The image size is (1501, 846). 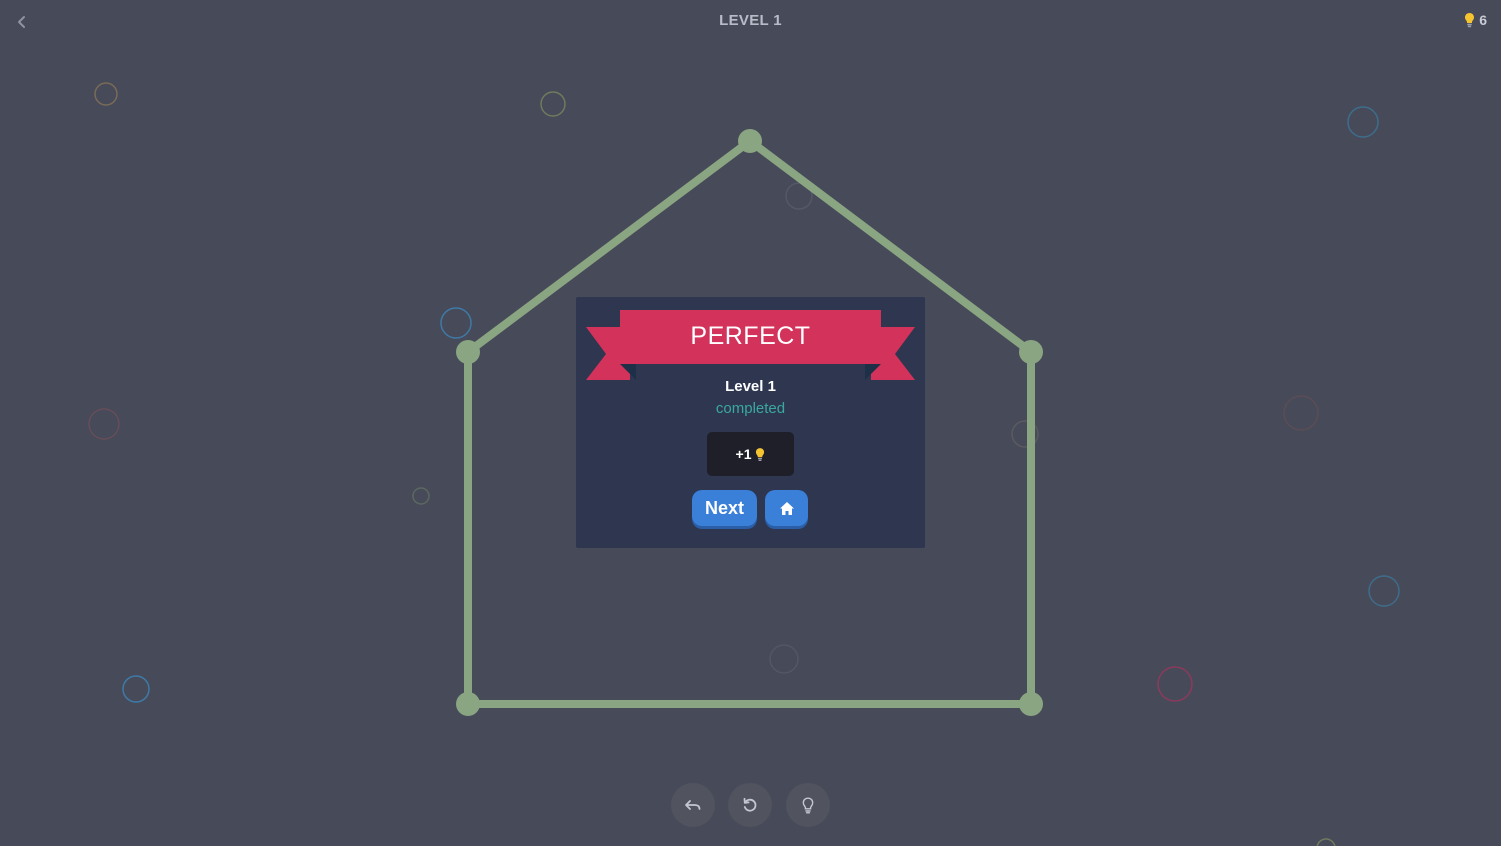 What do you see at coordinates (743, 454) in the screenshot?
I see `reward-text: +1` at bounding box center [743, 454].